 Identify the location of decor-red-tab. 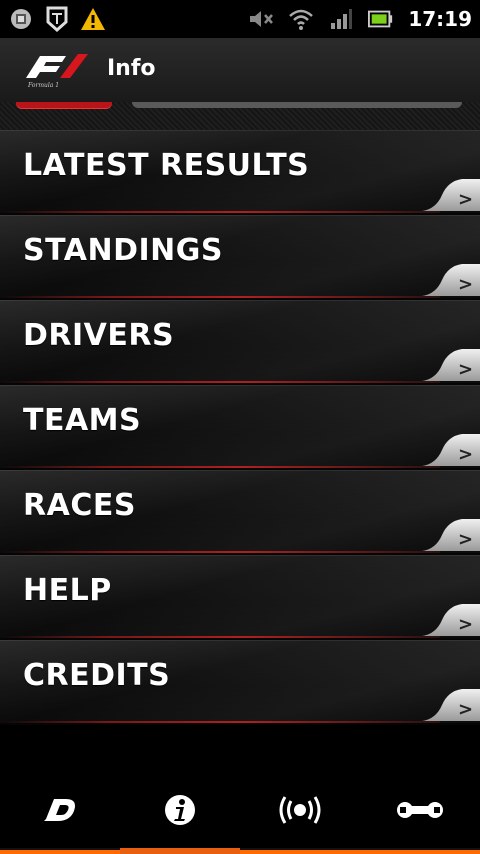
(64, 105).